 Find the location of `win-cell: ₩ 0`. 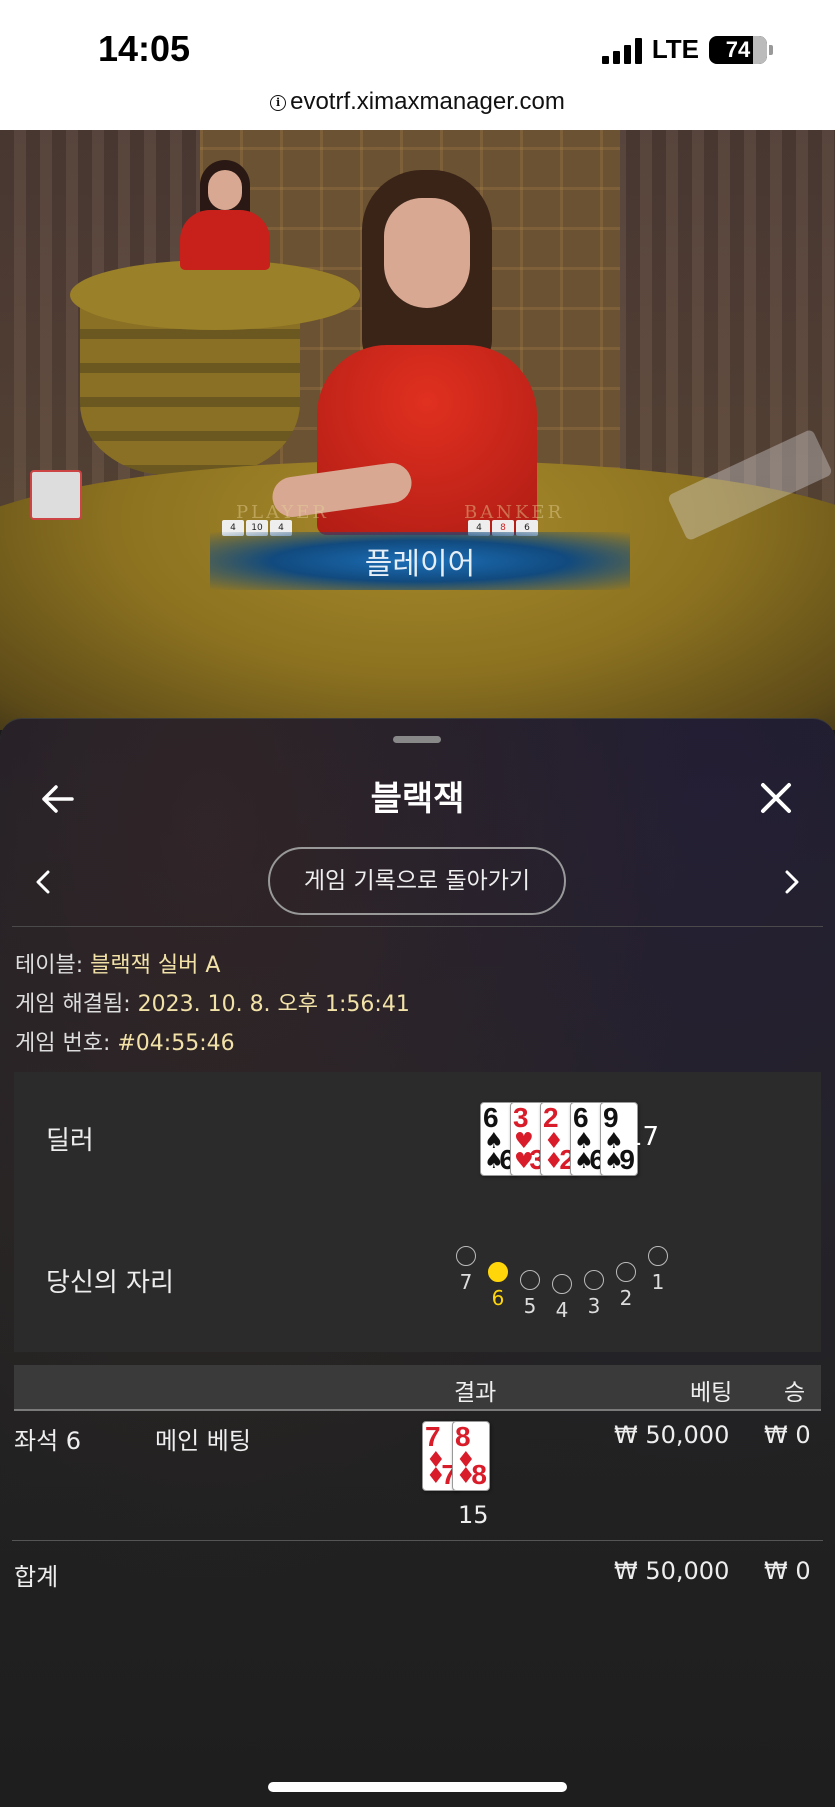

win-cell: ₩ 0 is located at coordinates (787, 1435).